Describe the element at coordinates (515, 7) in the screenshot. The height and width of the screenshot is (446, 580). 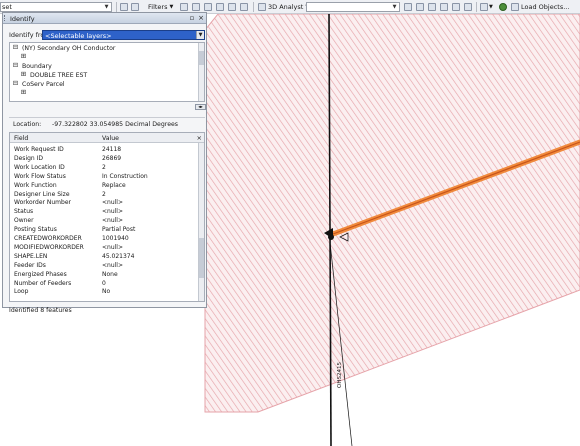
I see `load-objects-icon` at that location.